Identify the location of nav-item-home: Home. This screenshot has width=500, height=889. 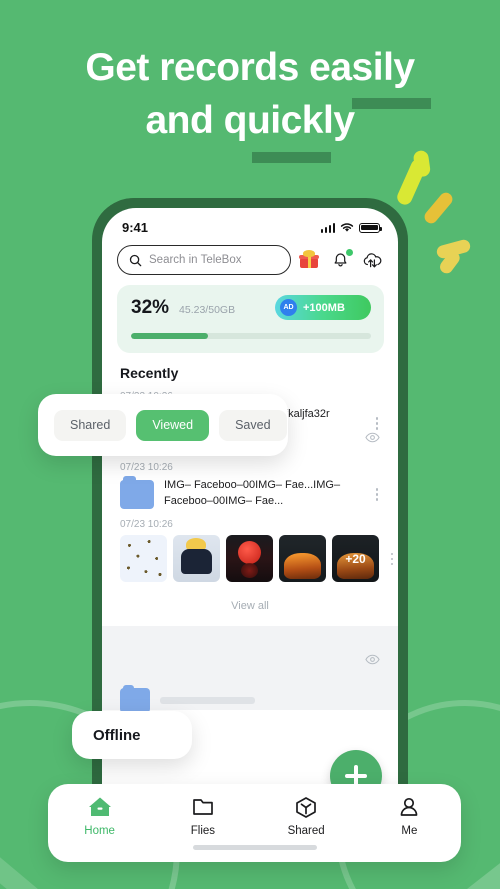
(99, 816).